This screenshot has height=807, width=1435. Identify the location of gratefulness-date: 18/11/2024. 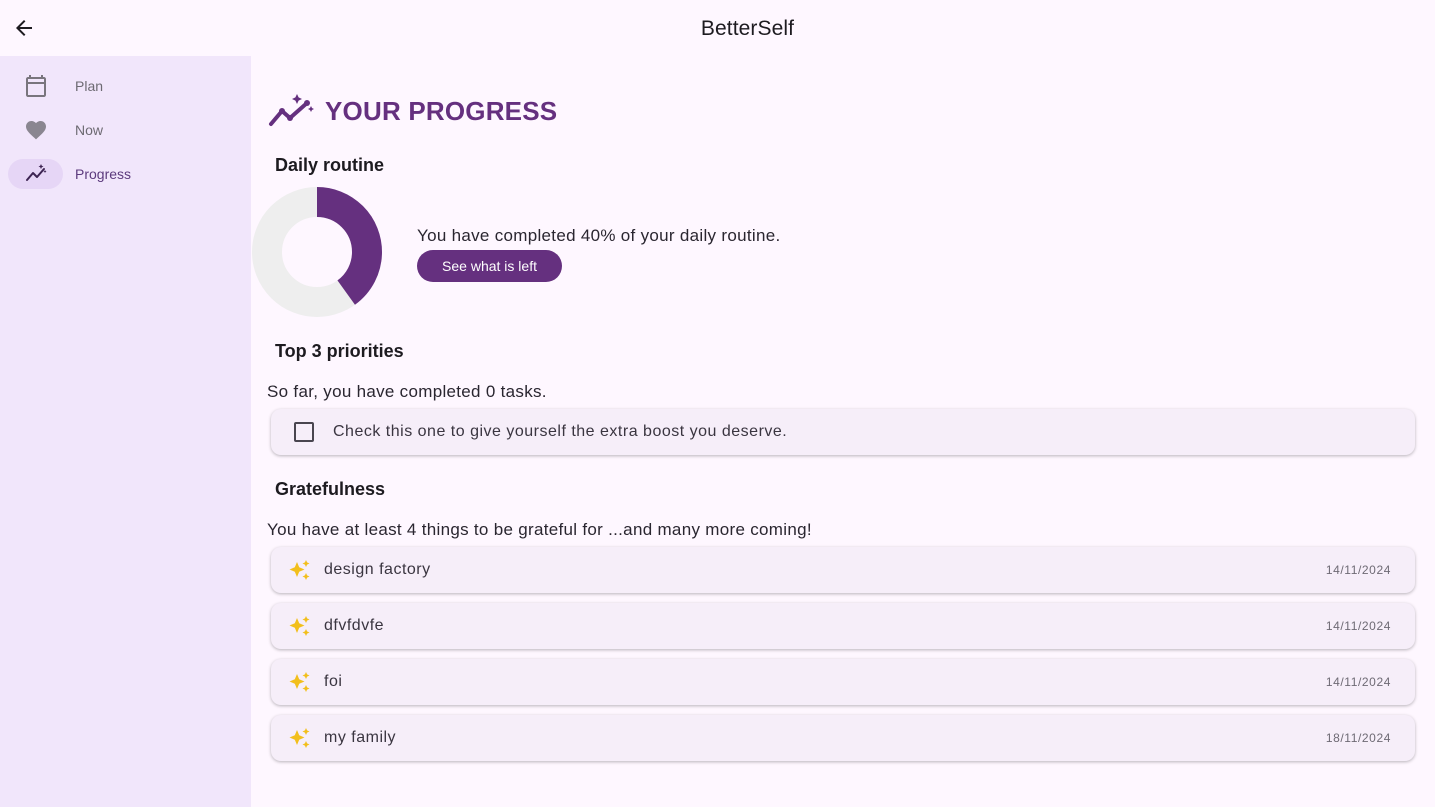
(1358, 738).